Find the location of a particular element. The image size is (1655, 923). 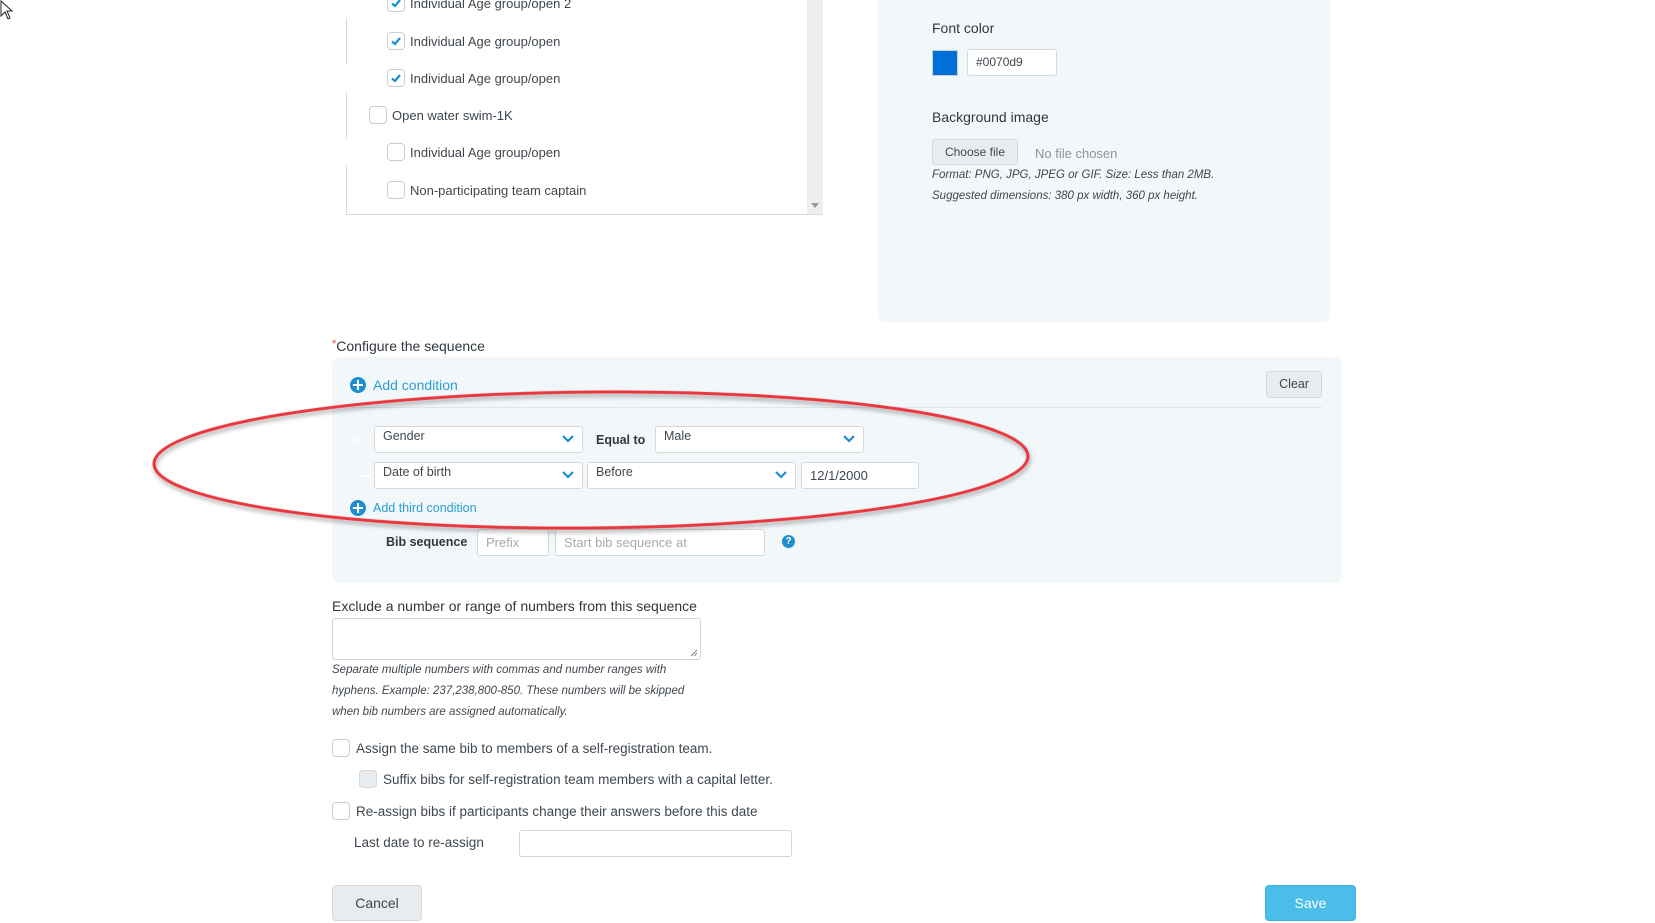

save-button: Save is located at coordinates (1310, 903).